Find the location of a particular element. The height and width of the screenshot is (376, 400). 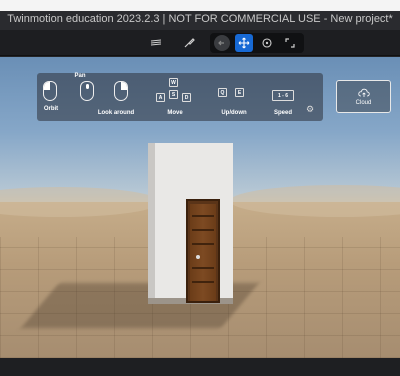

orbit-mode-button is located at coordinates (267, 43).